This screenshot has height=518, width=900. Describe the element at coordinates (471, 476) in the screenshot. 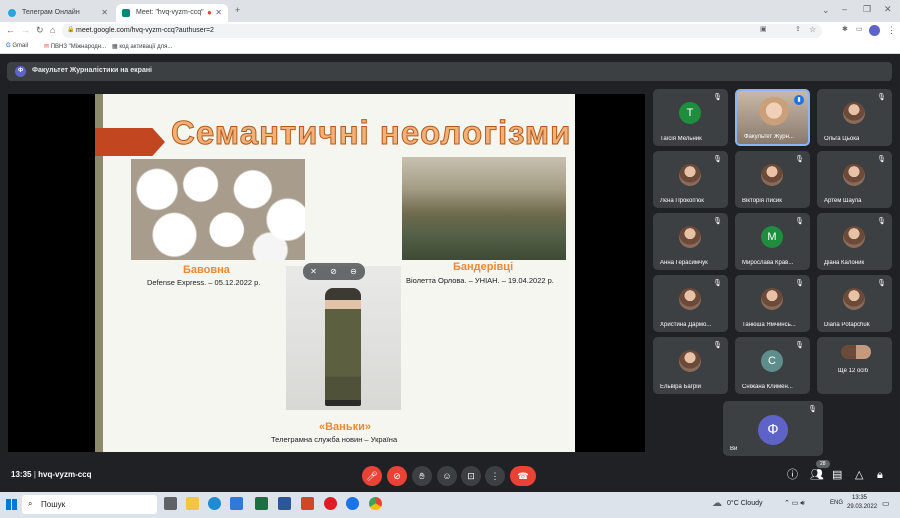

I see `present-button: ⊡` at that location.